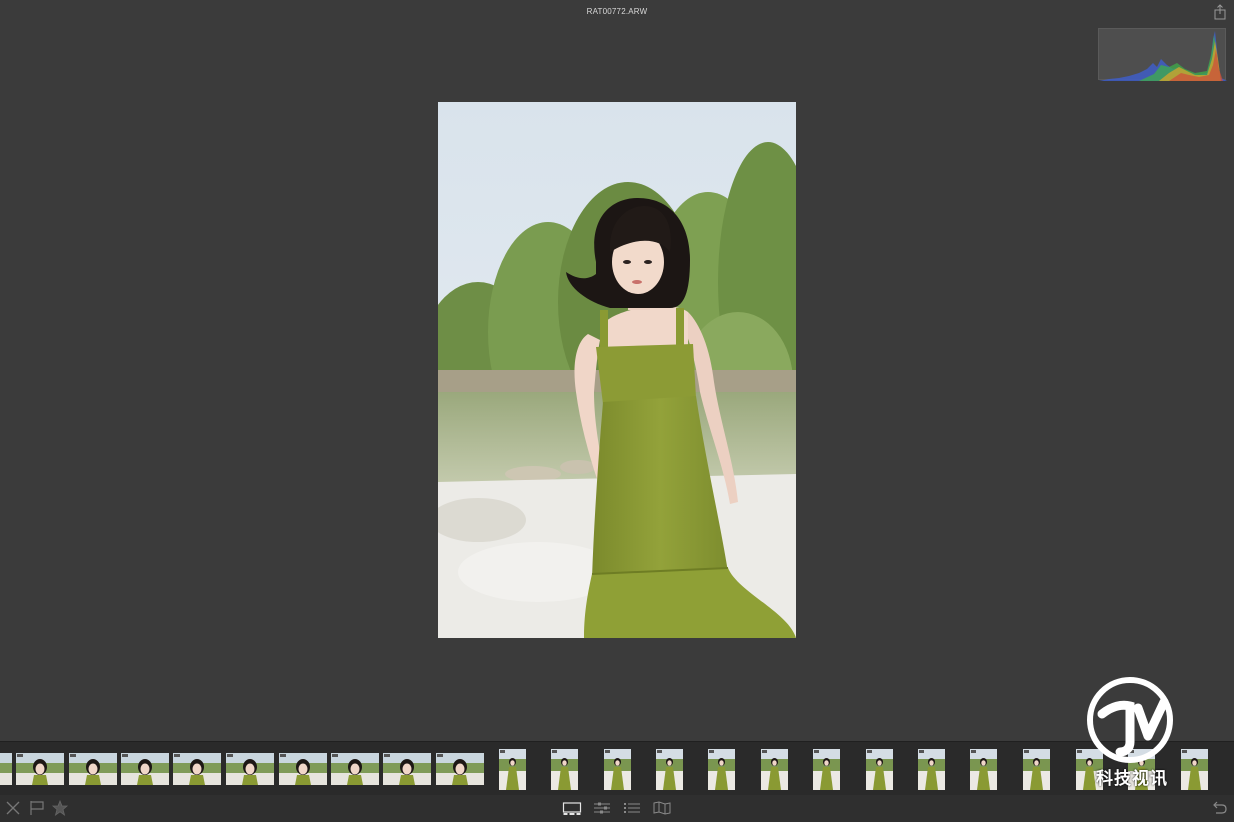  Describe the element at coordinates (617, 808) in the screenshot. I see `bottom-toolbar` at that location.